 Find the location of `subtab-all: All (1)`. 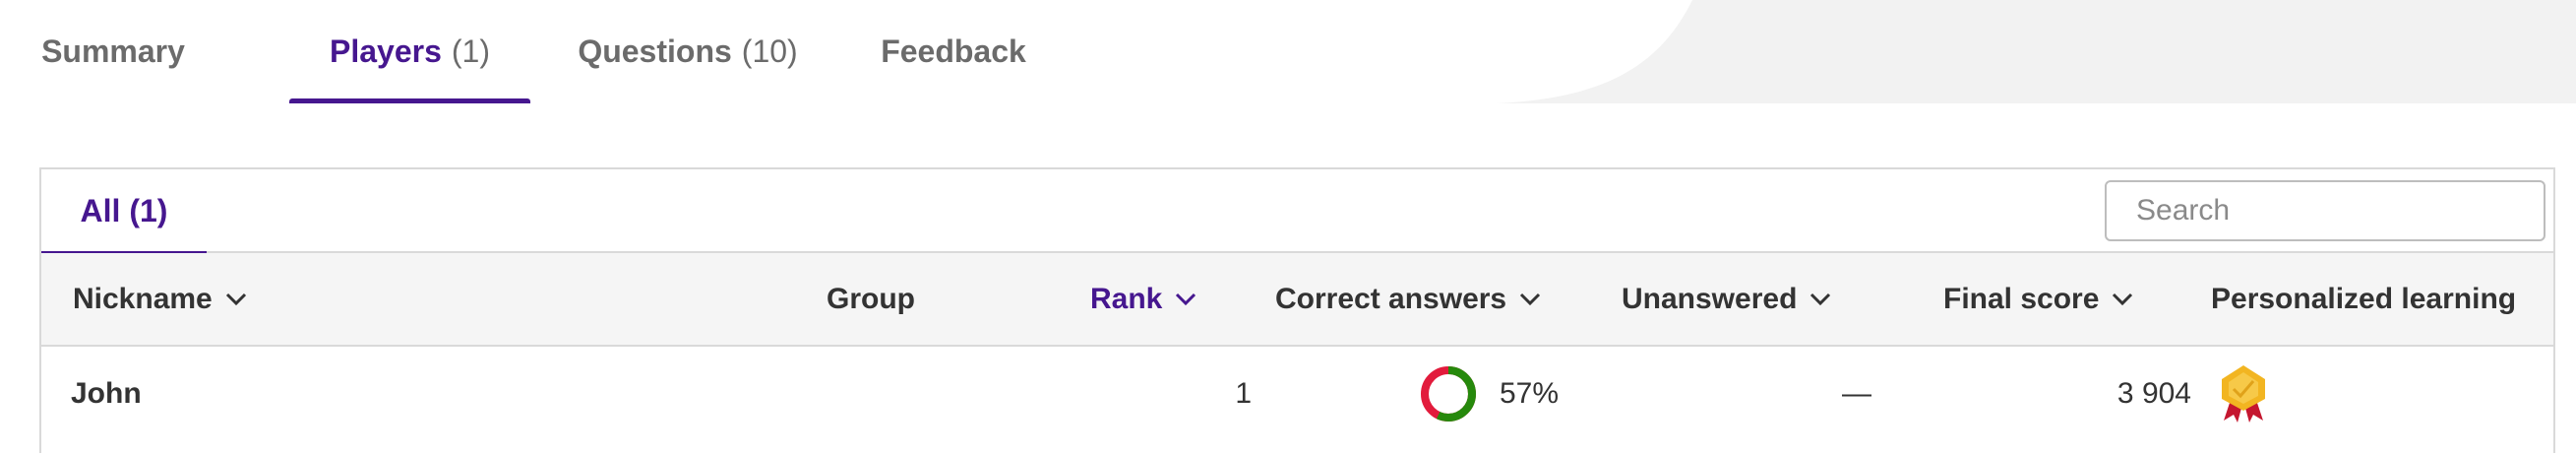

subtab-all: All (1) is located at coordinates (124, 212).